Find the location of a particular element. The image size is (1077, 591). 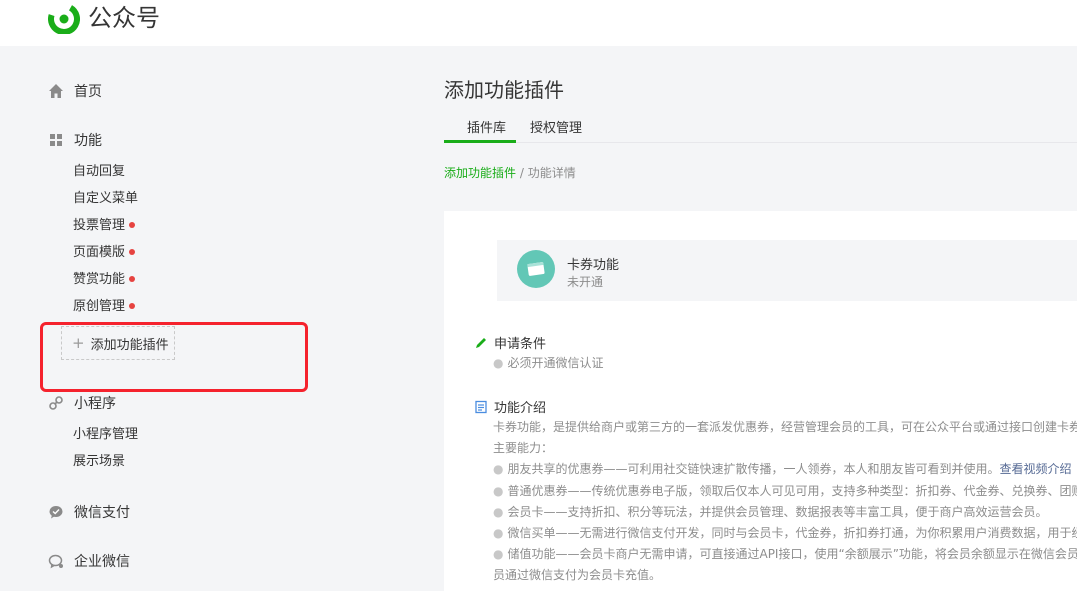

sidebar-section-label: 企业微信 is located at coordinates (102, 562).